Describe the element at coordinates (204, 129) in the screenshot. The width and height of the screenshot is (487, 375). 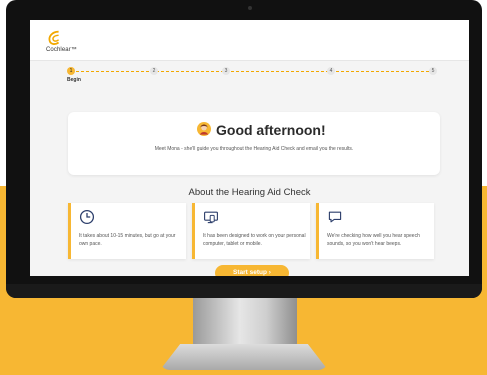
I see `mona-avatar-icon` at that location.